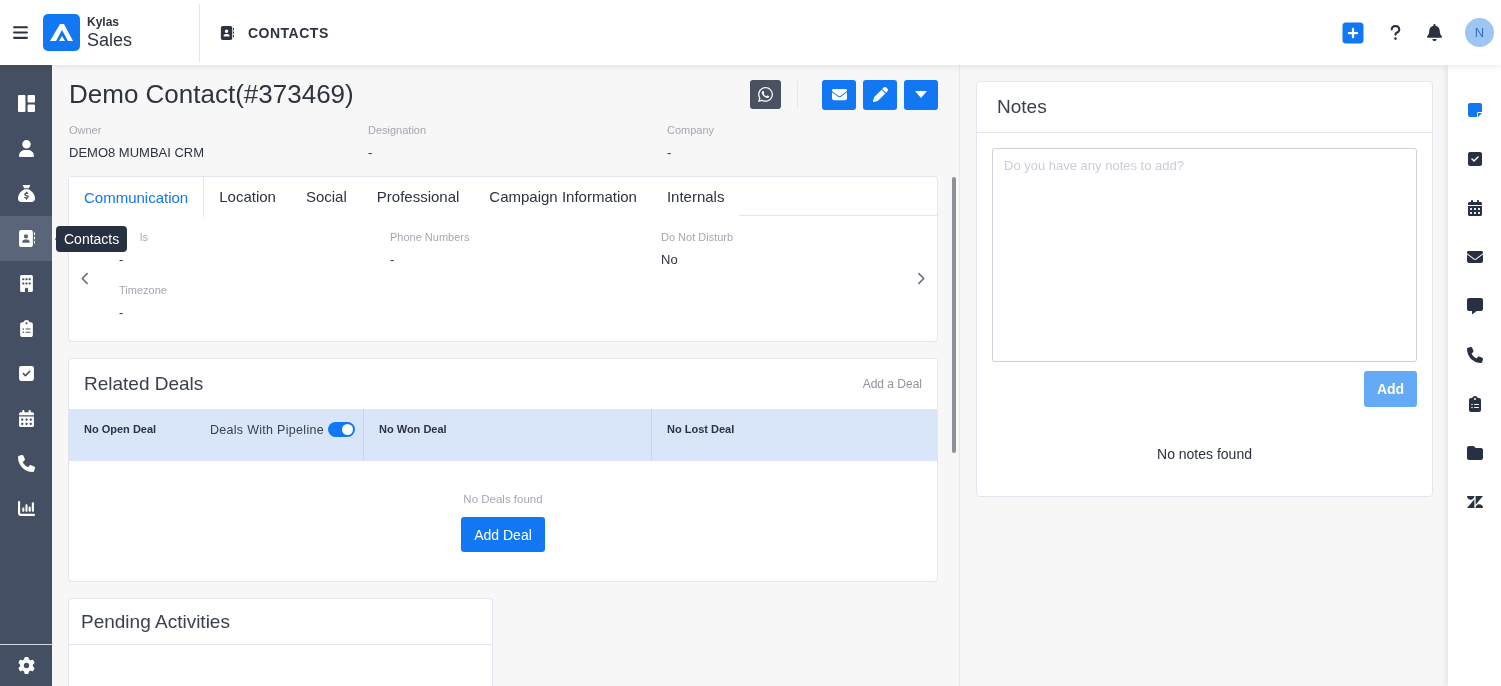  I want to click on deal-column-heading: No Lost Deal, so click(701, 429).